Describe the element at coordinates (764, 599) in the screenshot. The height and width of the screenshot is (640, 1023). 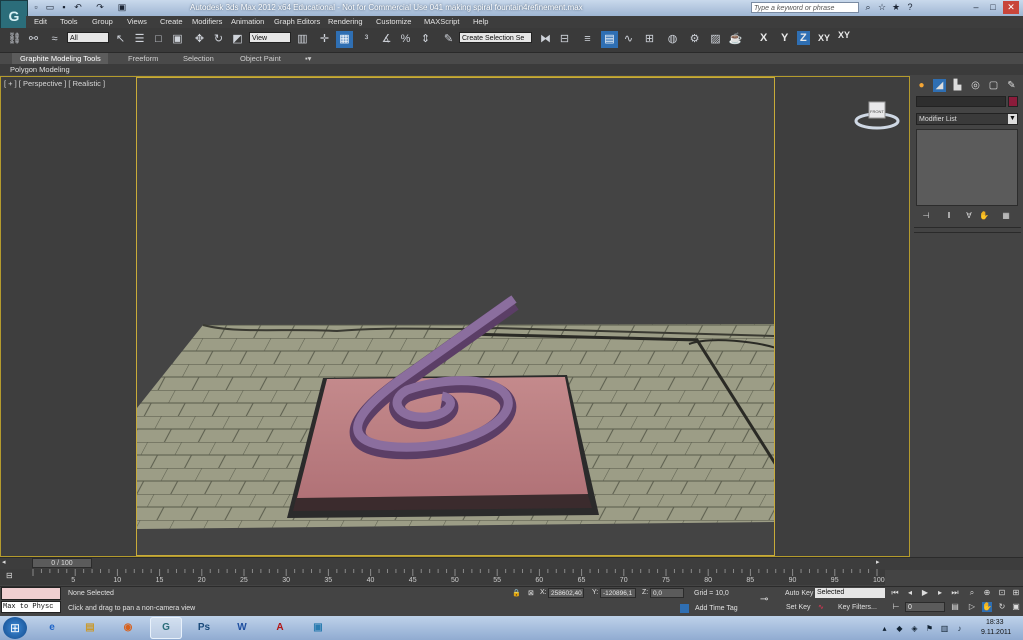
I see `key-icon: ⊸` at that location.